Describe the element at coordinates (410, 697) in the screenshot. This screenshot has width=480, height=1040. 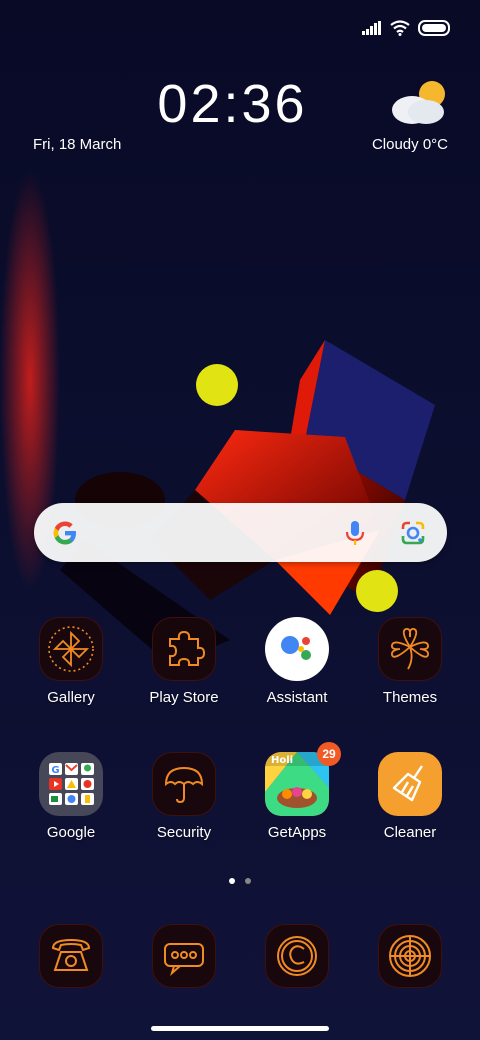
I see `app-label: Themes` at that location.